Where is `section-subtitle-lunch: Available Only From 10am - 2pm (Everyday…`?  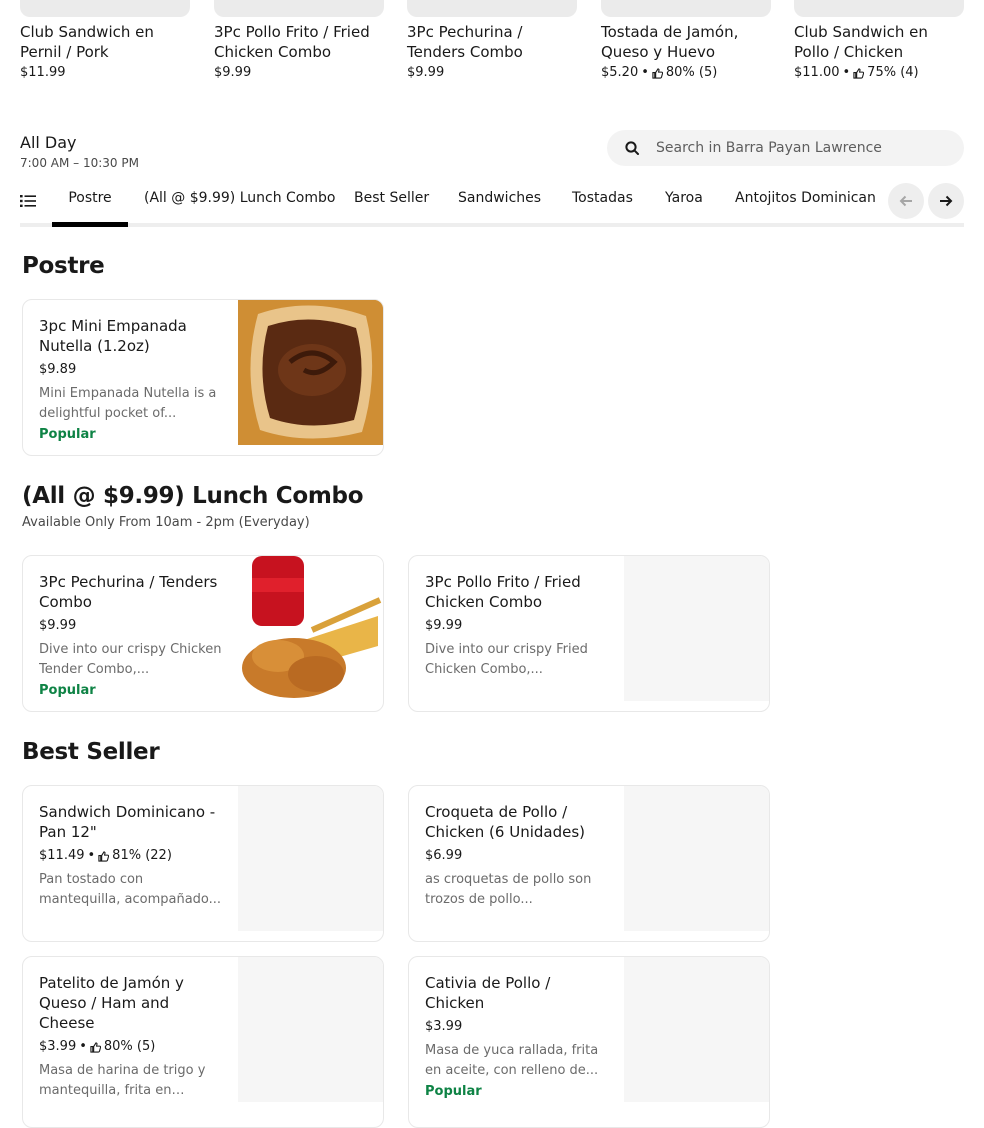
section-subtitle-lunch: Available Only From 10am - 2pm (Everyday… is located at coordinates (166, 522).